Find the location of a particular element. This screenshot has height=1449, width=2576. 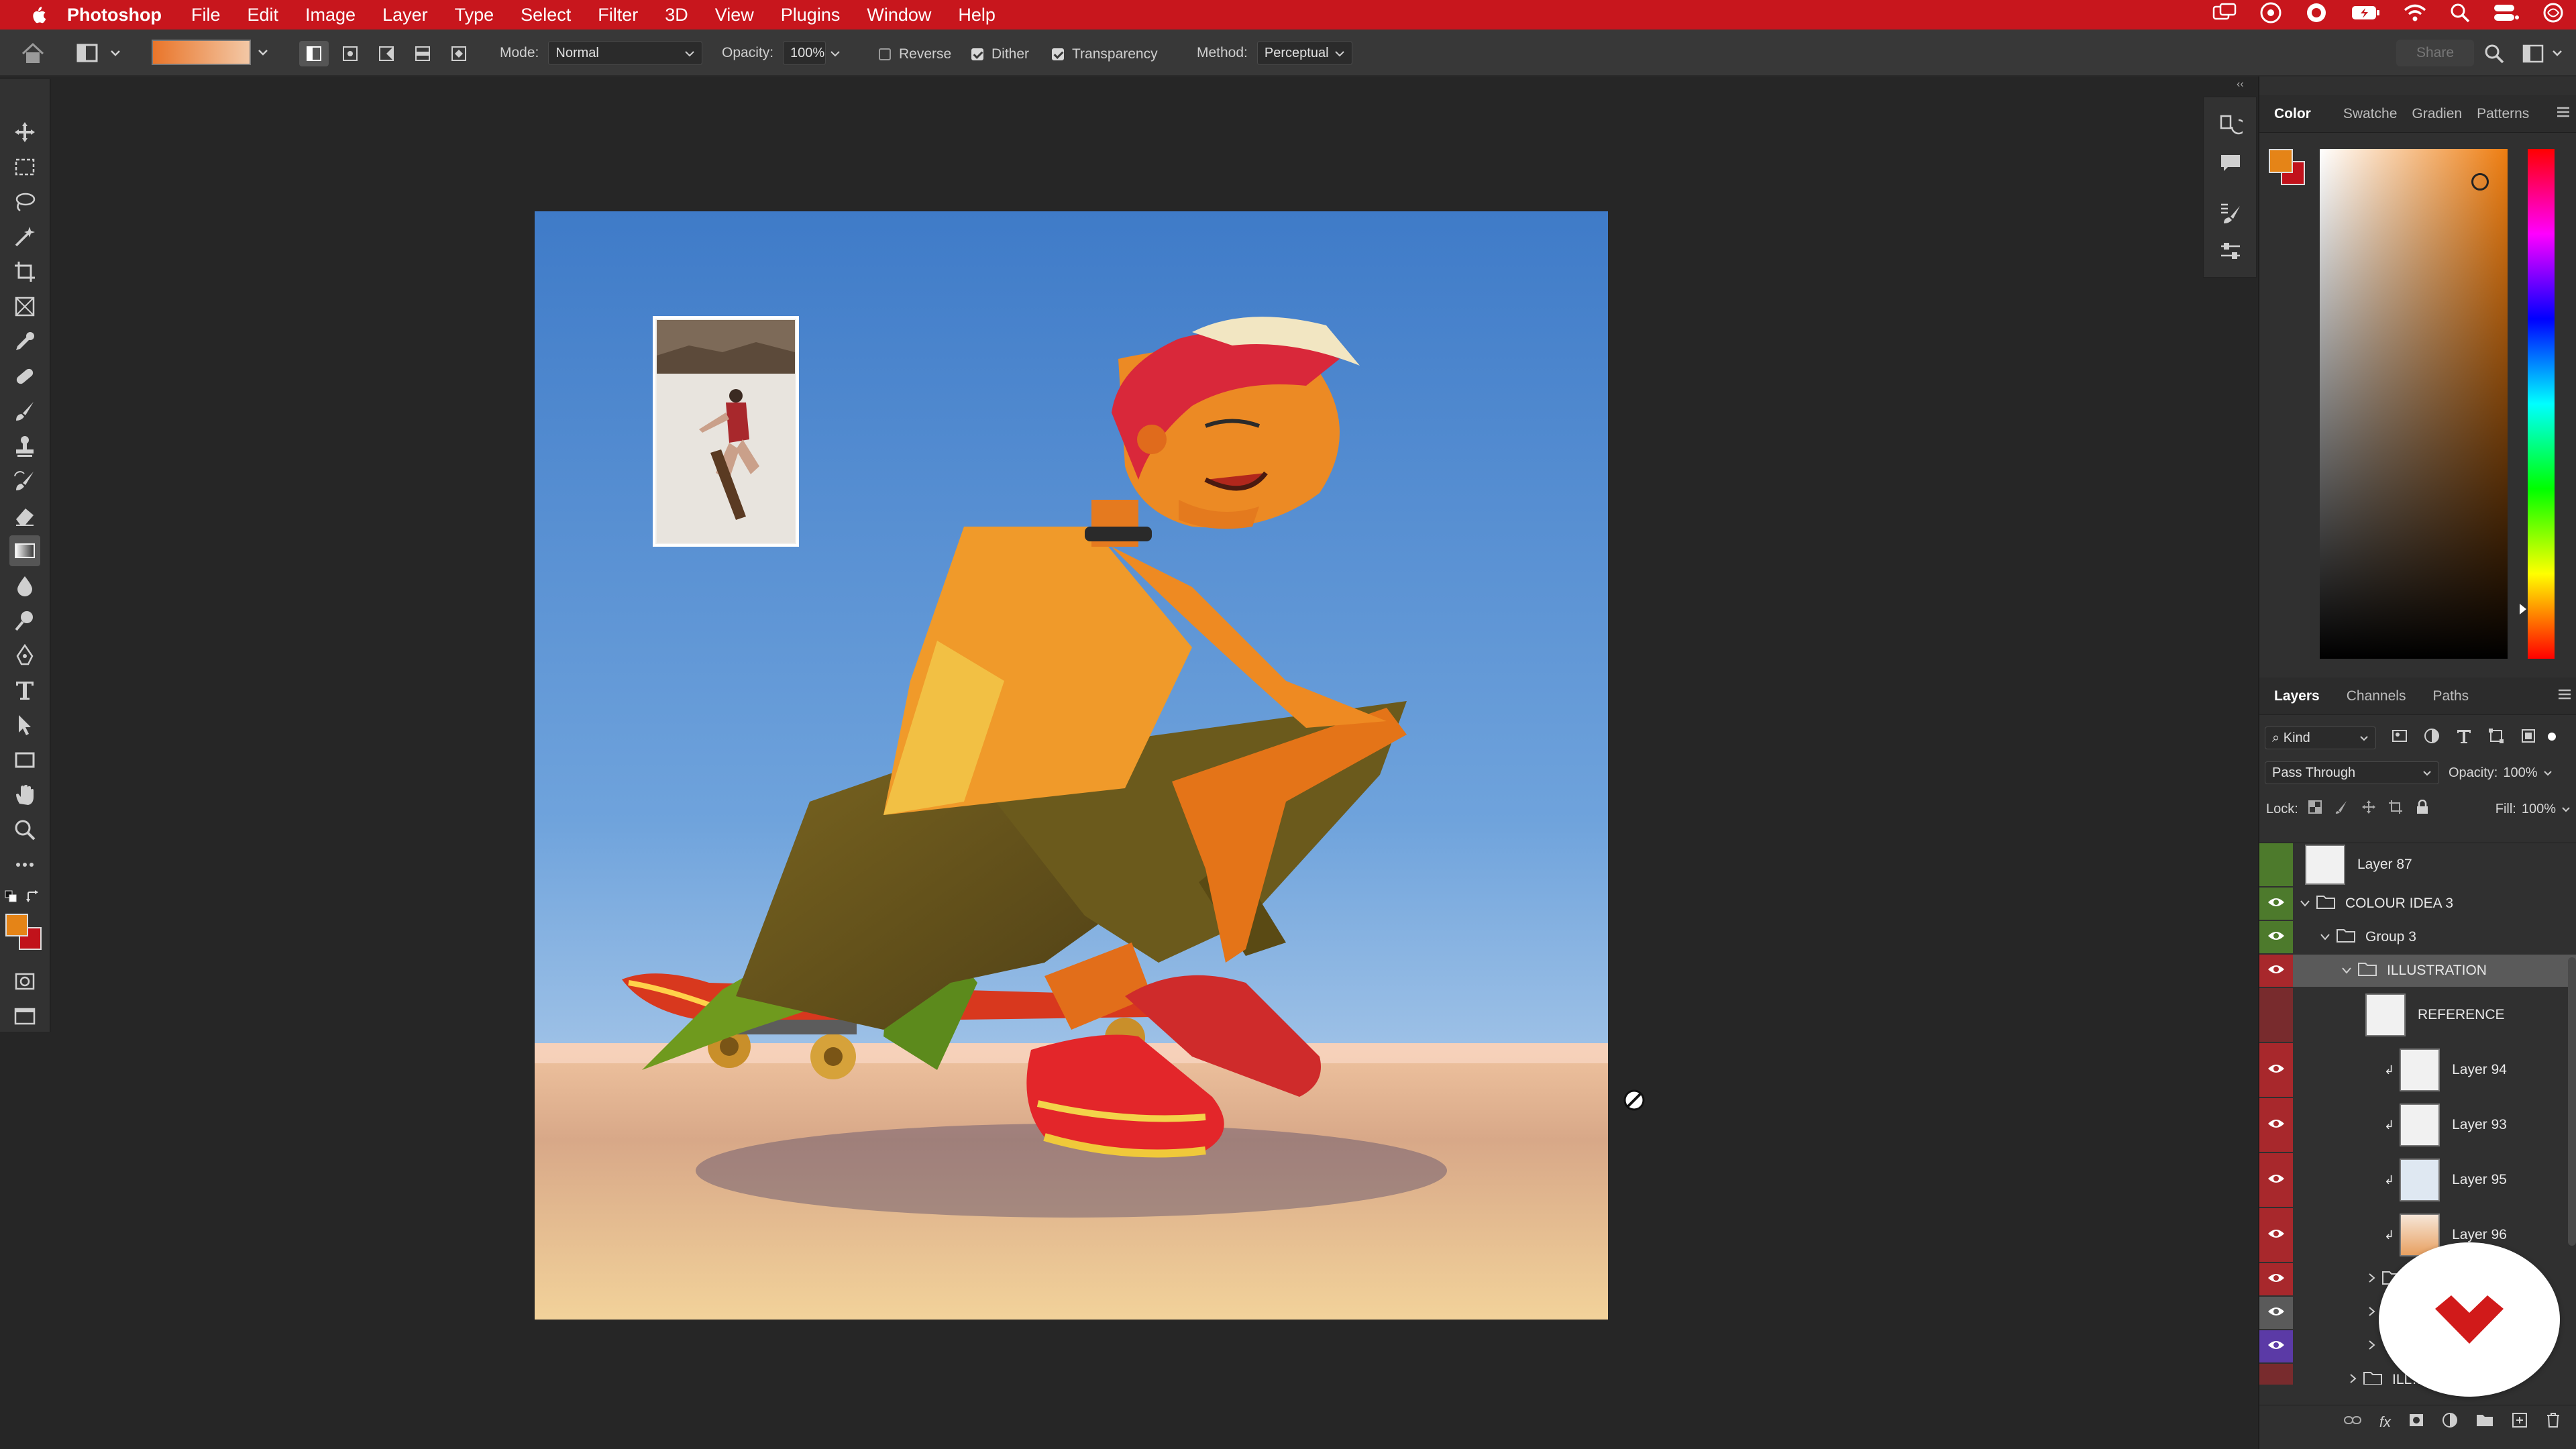

adjustment-layer-icon is located at coordinates (2450, 1422).